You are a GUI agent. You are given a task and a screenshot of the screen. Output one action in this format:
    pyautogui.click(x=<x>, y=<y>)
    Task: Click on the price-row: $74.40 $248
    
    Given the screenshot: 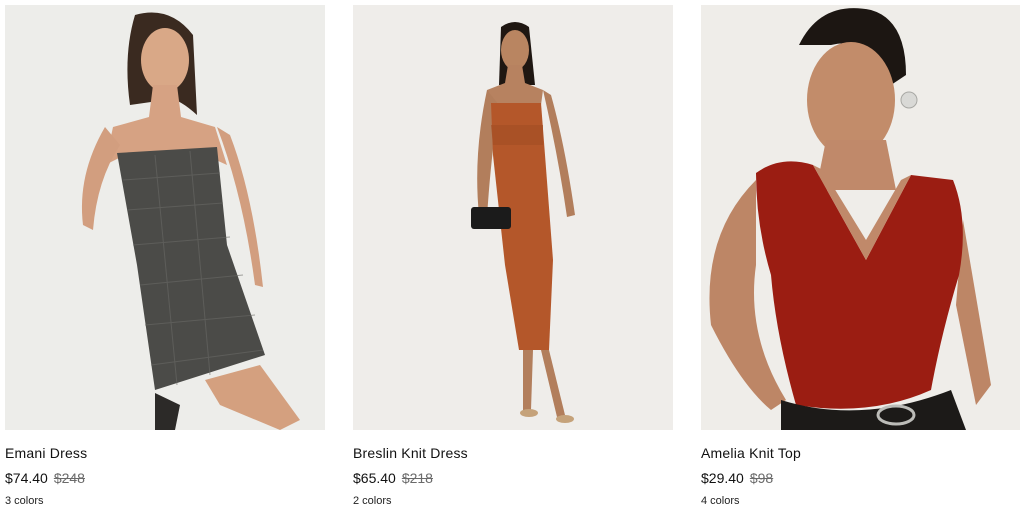 What is the action you would take?
    pyautogui.click(x=45, y=478)
    